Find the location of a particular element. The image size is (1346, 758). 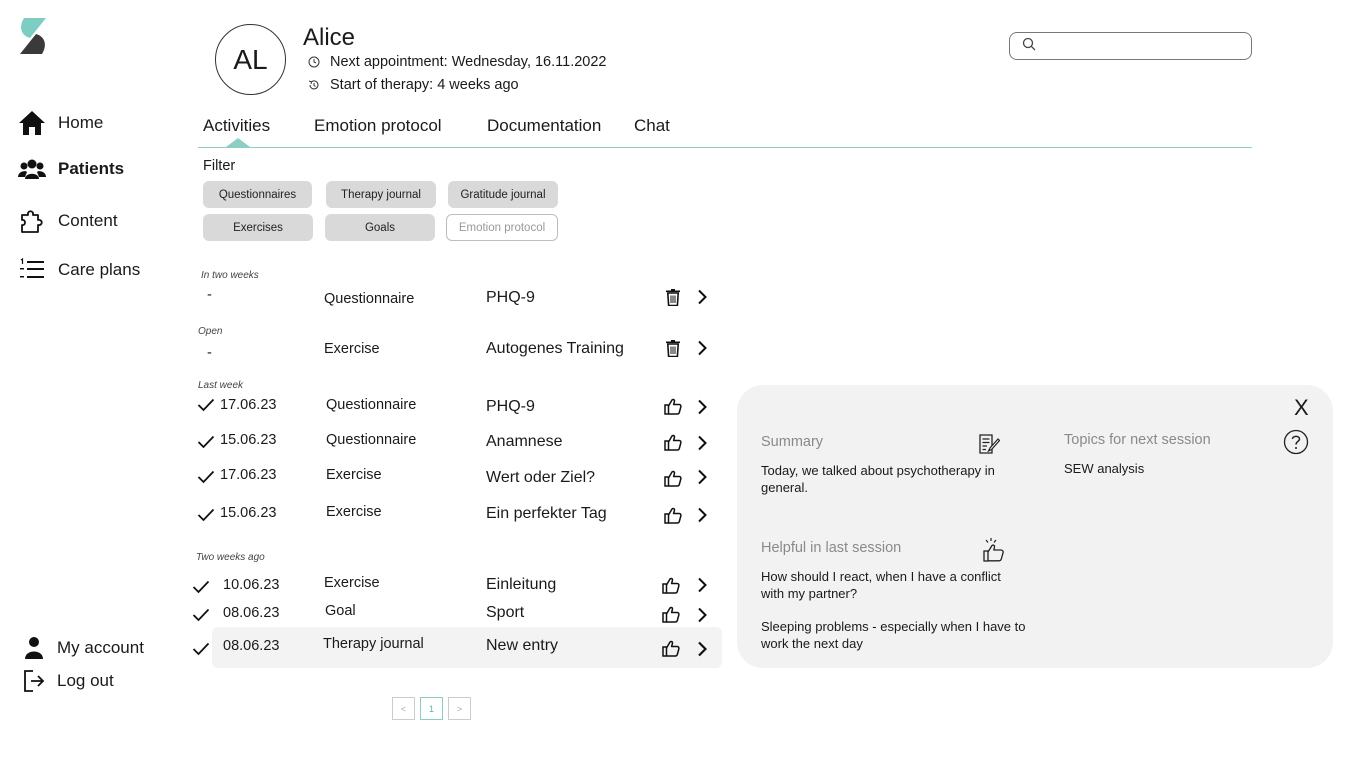

home-icon is located at coordinates (32, 123).